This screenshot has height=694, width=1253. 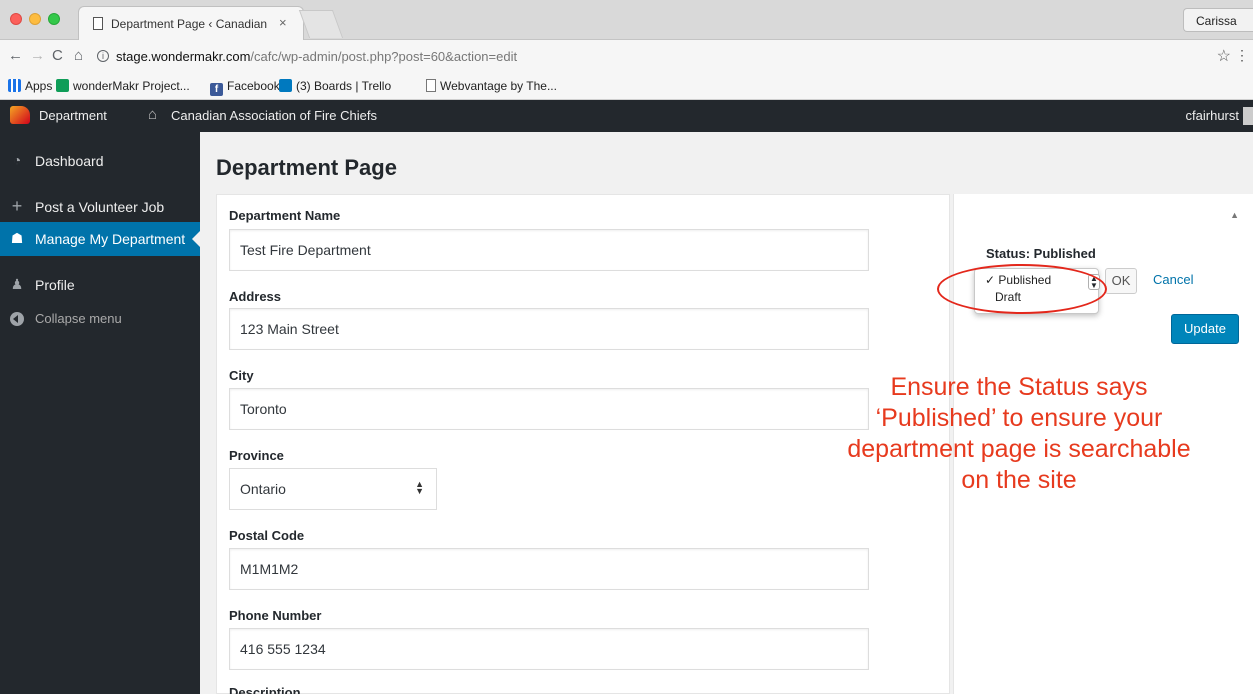 What do you see at coordinates (35, 19) in the screenshot?
I see `minimize-window-button` at bounding box center [35, 19].